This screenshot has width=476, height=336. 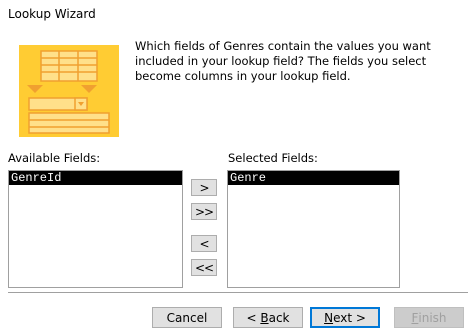 I want to click on finish-button: Finish, so click(x=429, y=317).